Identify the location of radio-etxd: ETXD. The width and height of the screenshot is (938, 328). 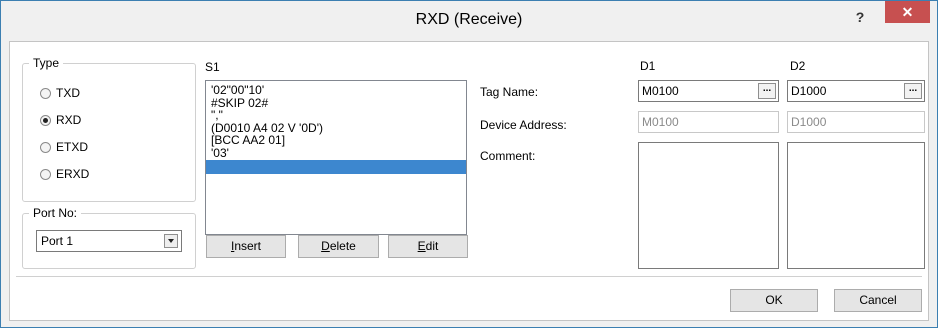
(64, 147).